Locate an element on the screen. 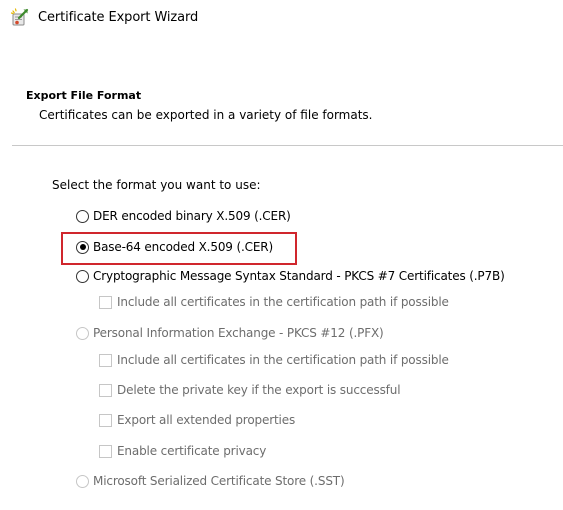  header-divider is located at coordinates (287, 145).